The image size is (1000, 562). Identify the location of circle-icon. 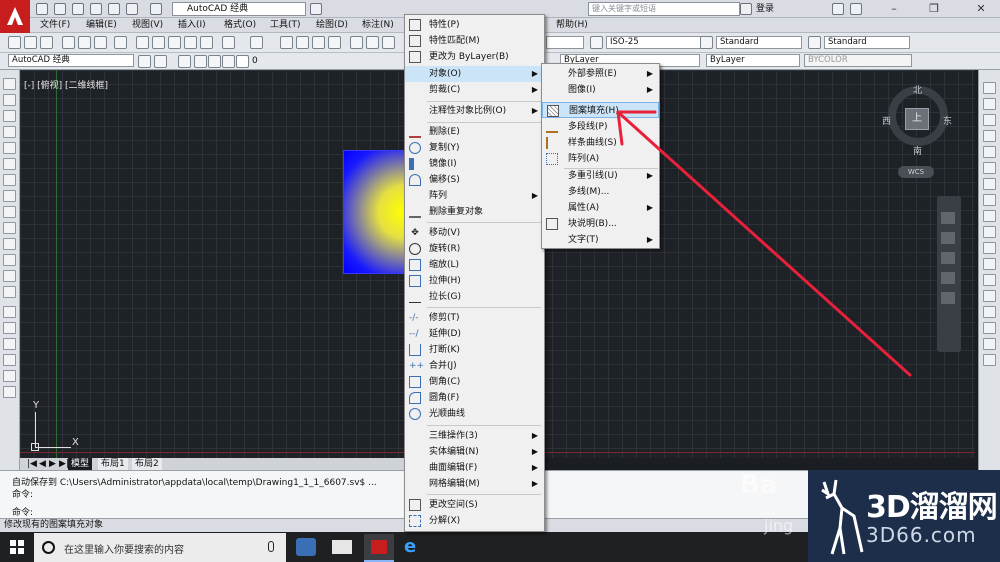
(9, 180).